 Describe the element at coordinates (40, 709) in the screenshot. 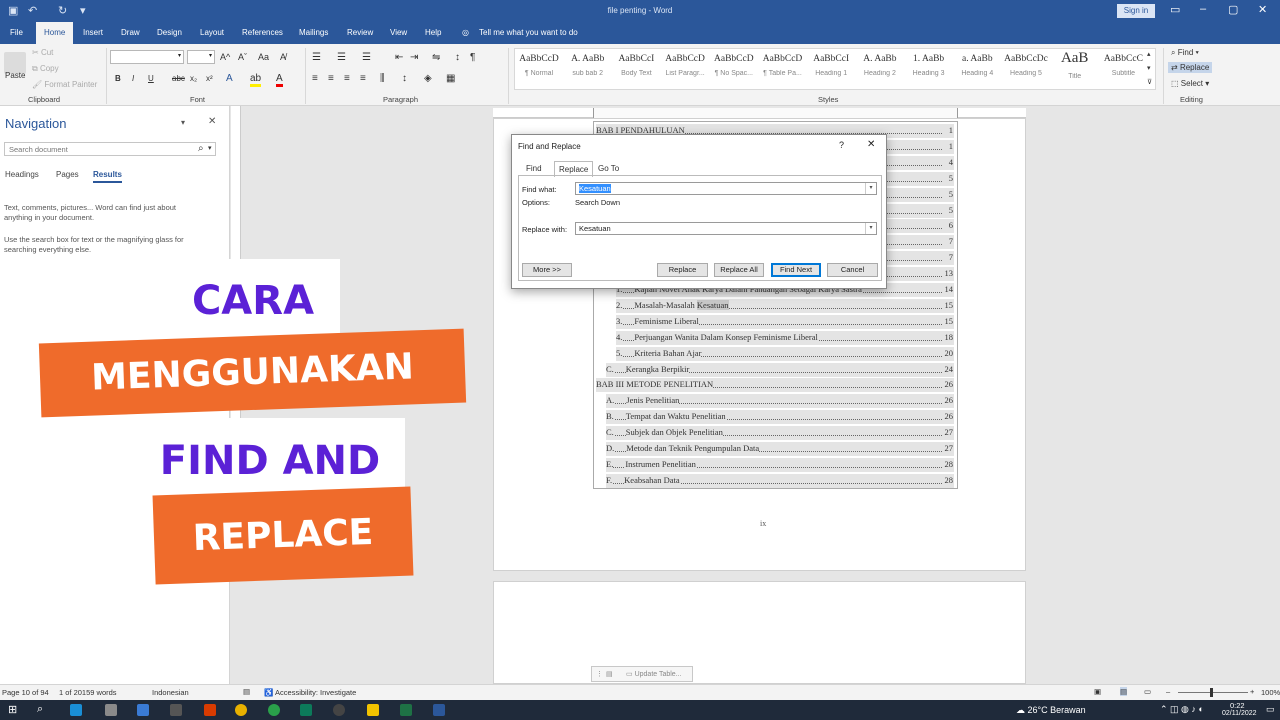

I see `search-icon: ⌕` at that location.